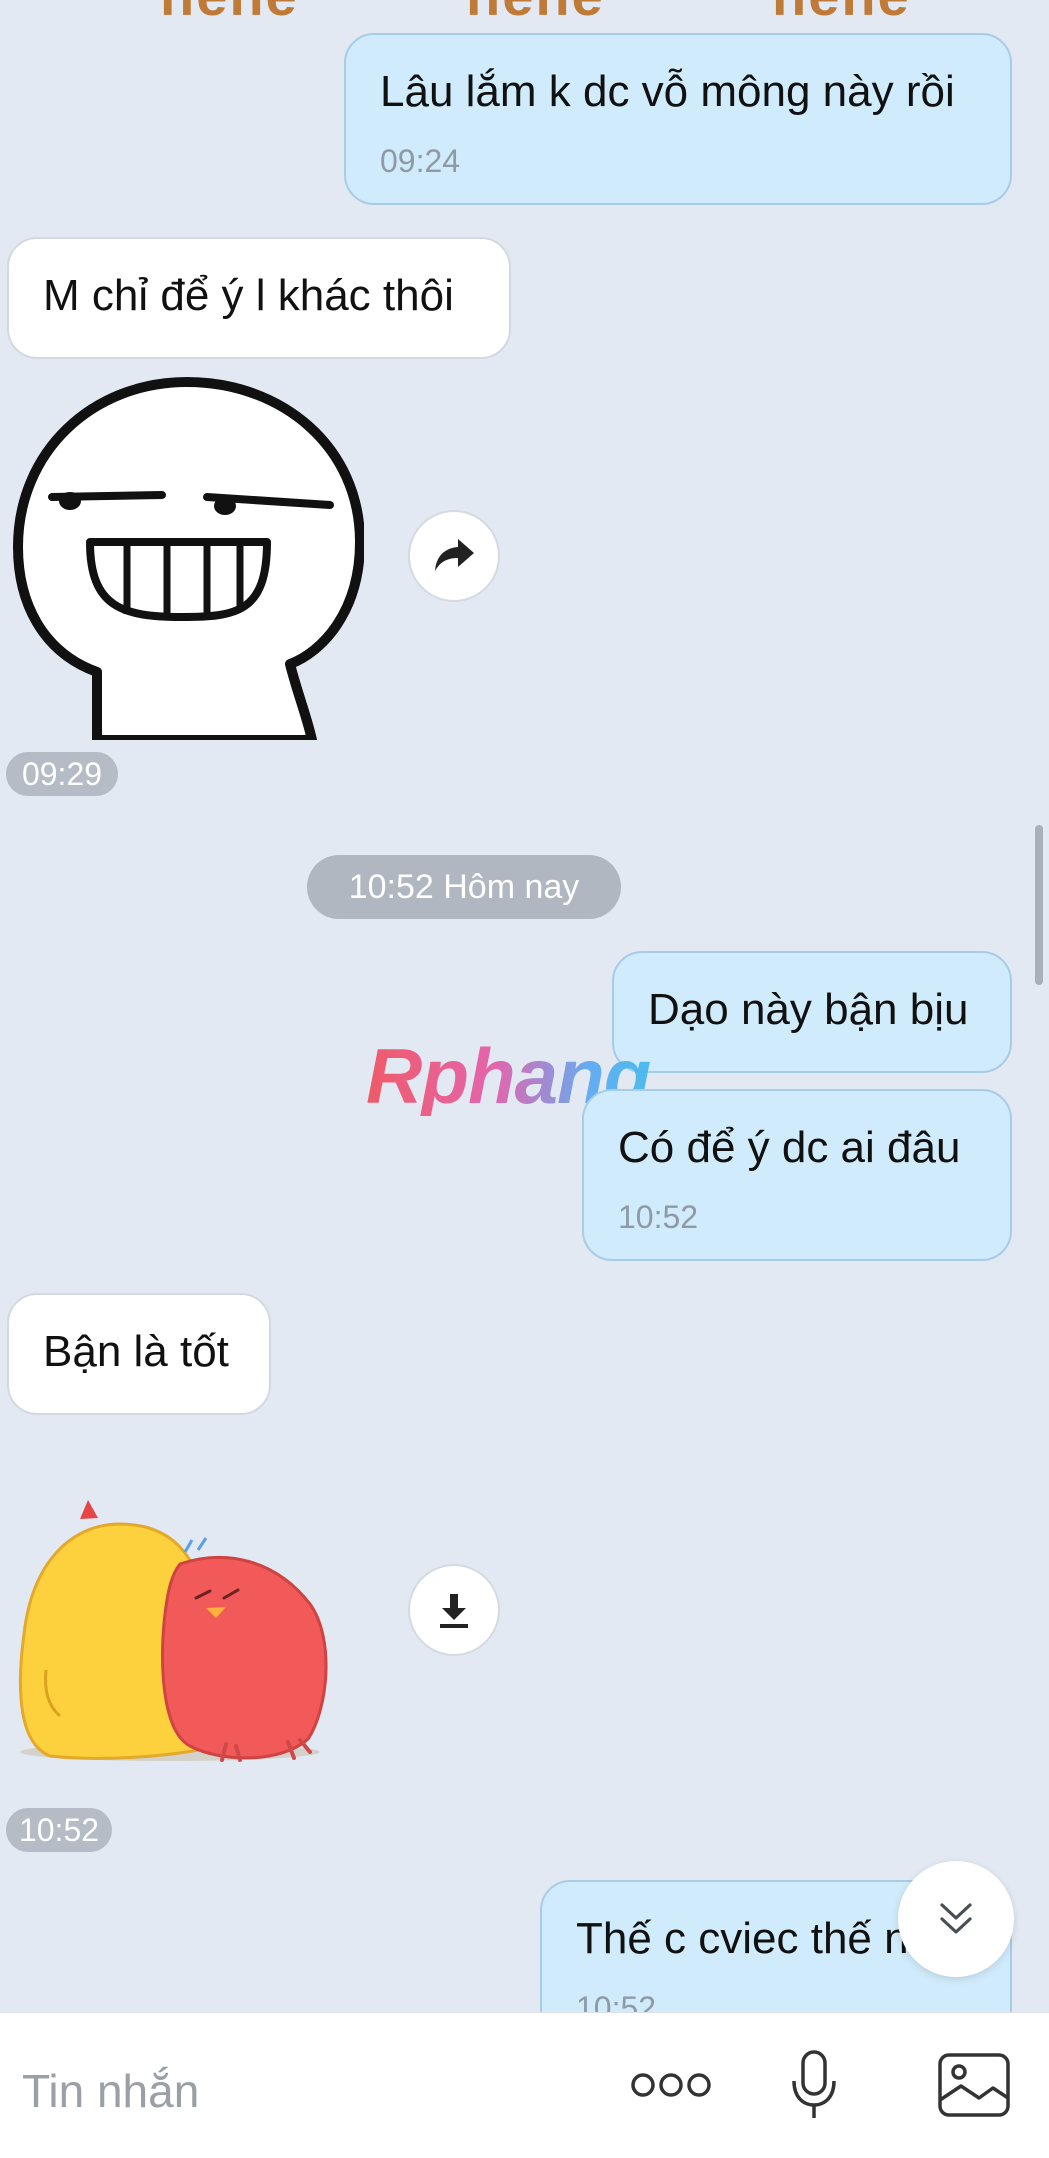  I want to click on scrollbar, so click(1039, 905).